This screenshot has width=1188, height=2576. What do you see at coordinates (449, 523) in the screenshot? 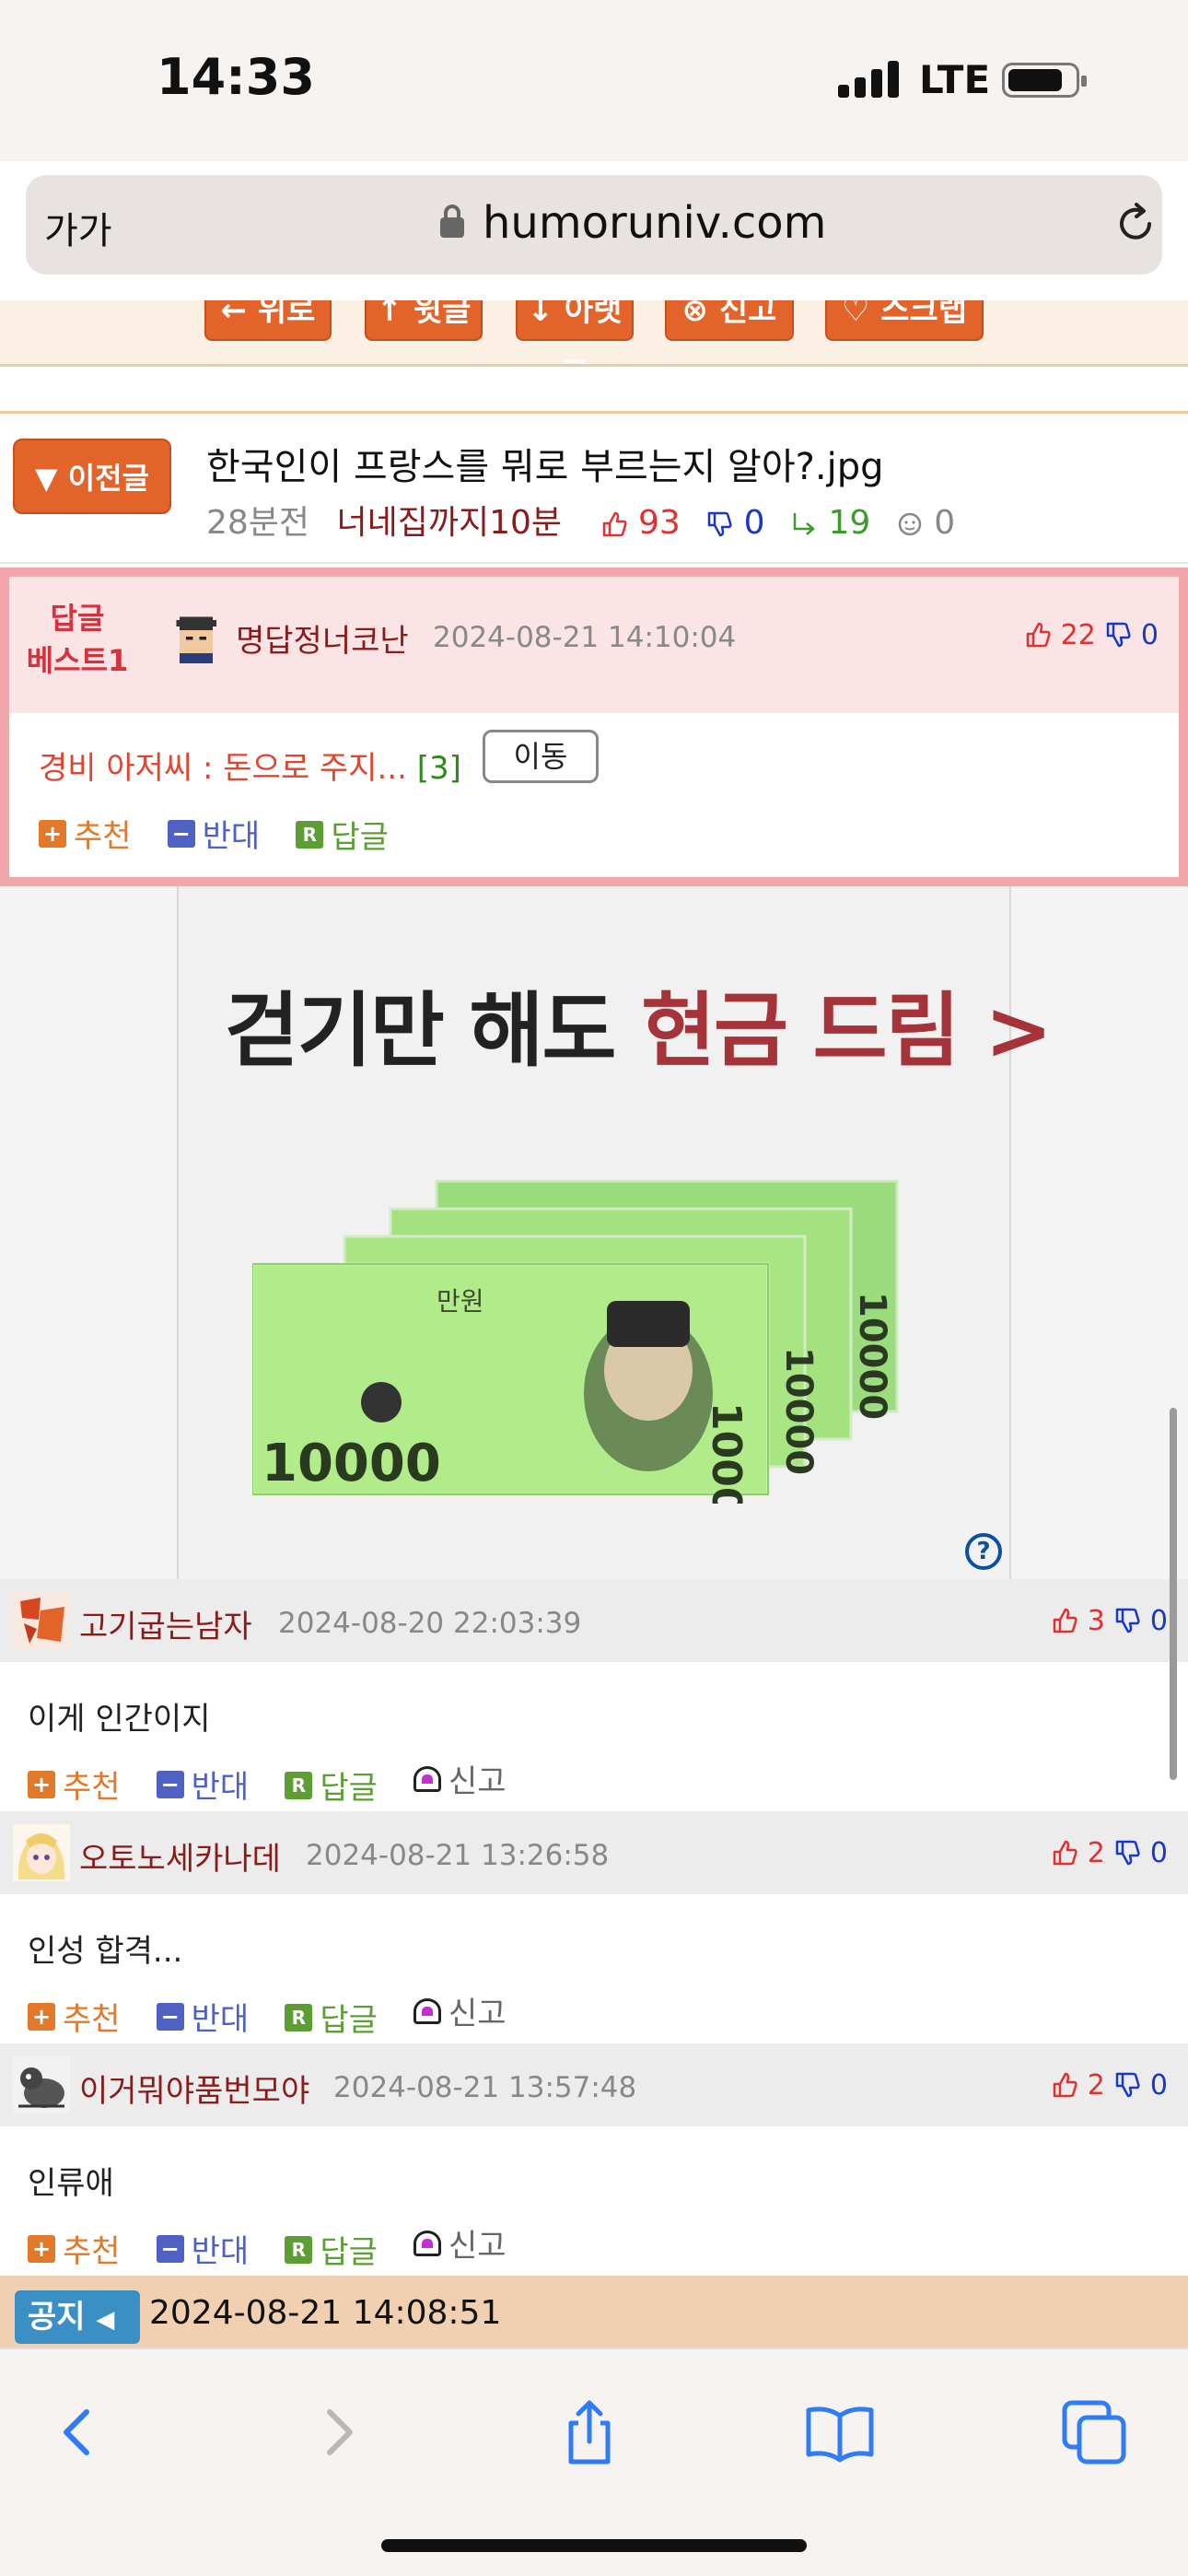
I see `prev-post-author: 너네집까지10분` at bounding box center [449, 523].